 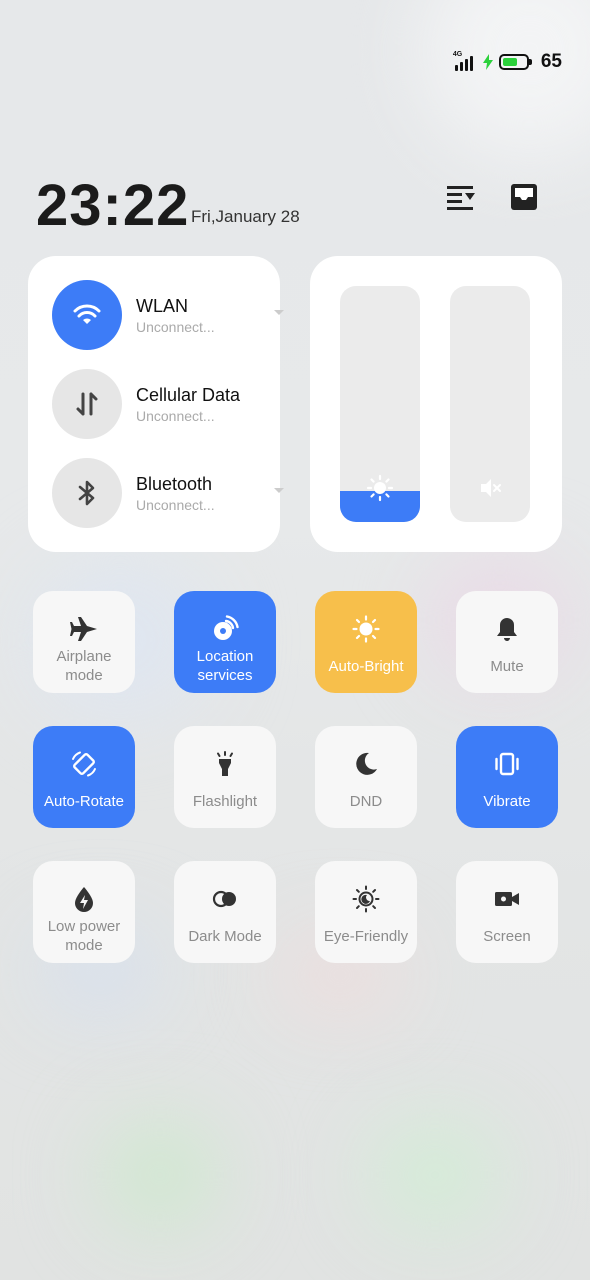 What do you see at coordinates (507, 936) in the screenshot?
I see `screen-record-label: Screen` at bounding box center [507, 936].